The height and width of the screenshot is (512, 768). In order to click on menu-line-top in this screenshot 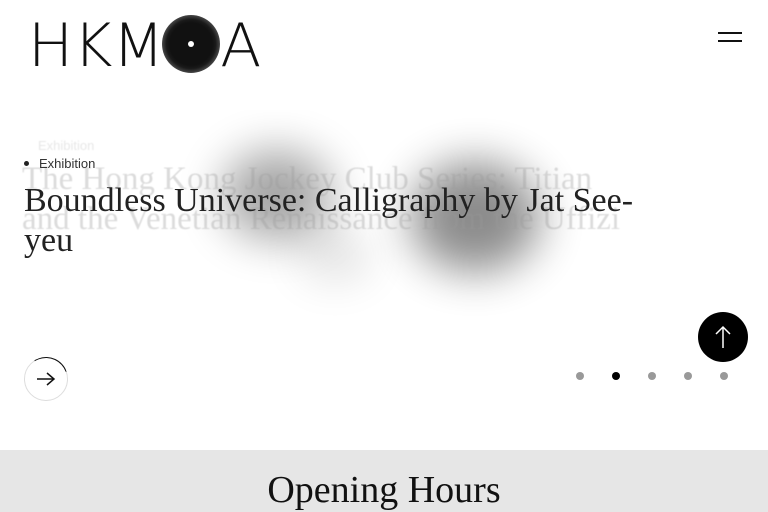, I will do `click(730, 33)`.